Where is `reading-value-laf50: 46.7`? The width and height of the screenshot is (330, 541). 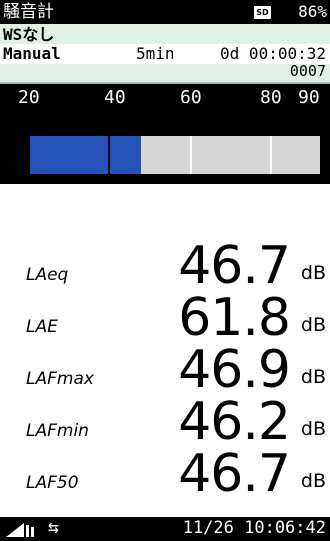 reading-value-laf50: 46.7 is located at coordinates (234, 474).